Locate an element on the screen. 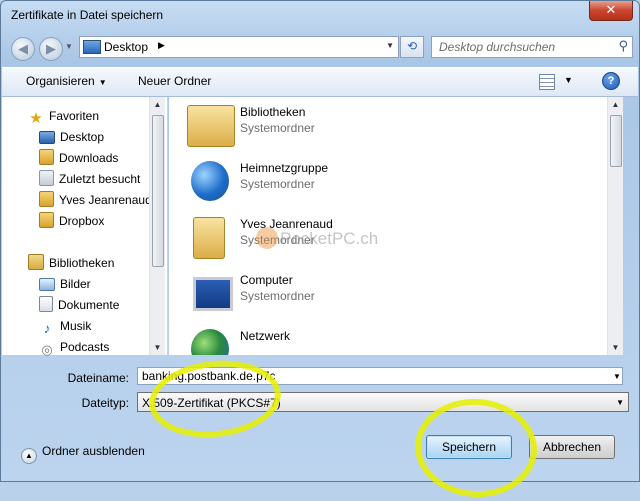 The image size is (640, 501). sidebar-item-music: ♪ Musik is located at coordinates (65, 326).